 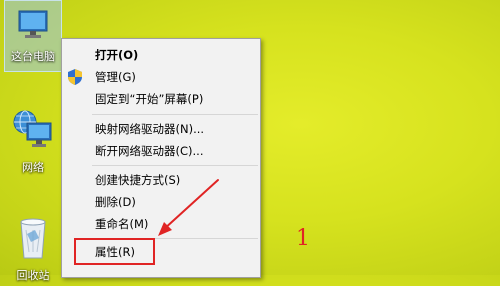 I want to click on annotation-arrow-icon, so click(x=188, y=207).